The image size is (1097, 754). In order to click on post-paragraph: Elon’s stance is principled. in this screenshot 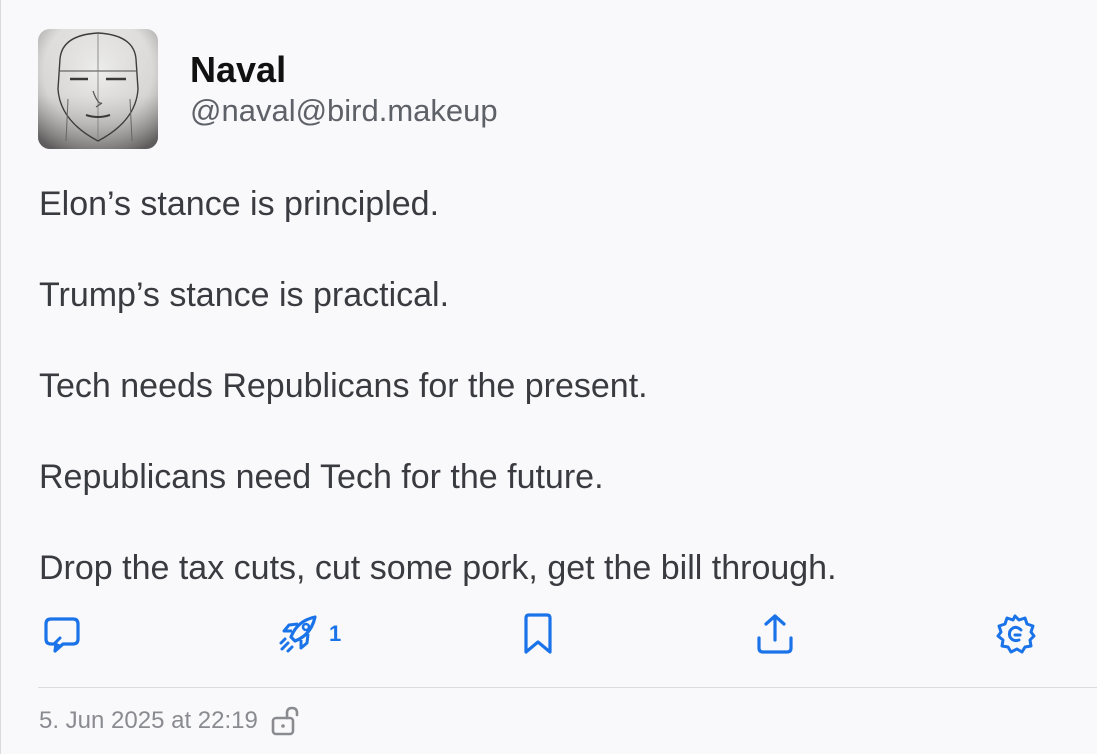, I will do `click(239, 204)`.